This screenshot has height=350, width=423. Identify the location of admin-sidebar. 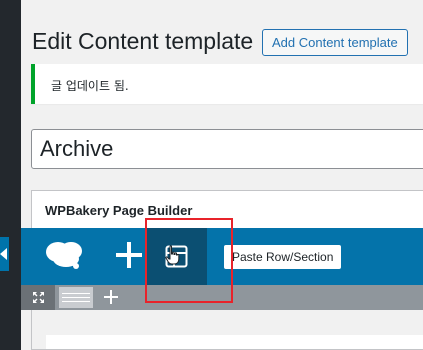
(10, 175).